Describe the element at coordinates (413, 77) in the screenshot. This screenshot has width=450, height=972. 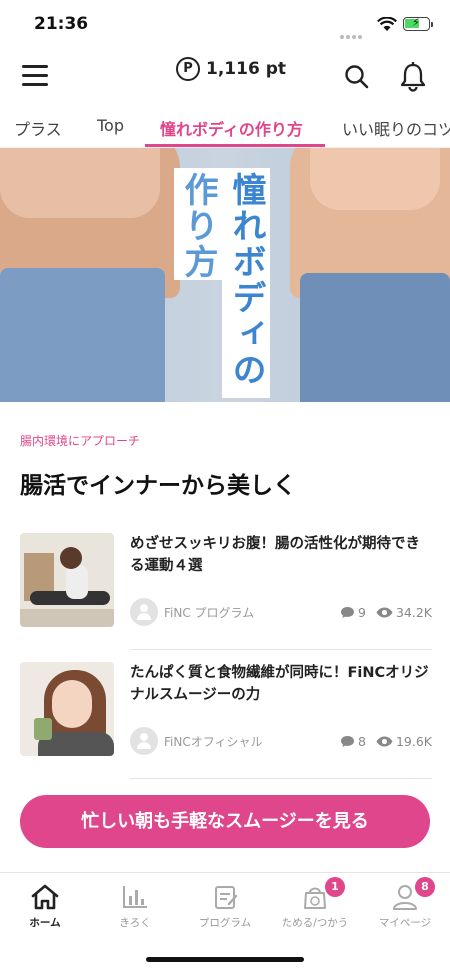
I see `bell-icon` at that location.